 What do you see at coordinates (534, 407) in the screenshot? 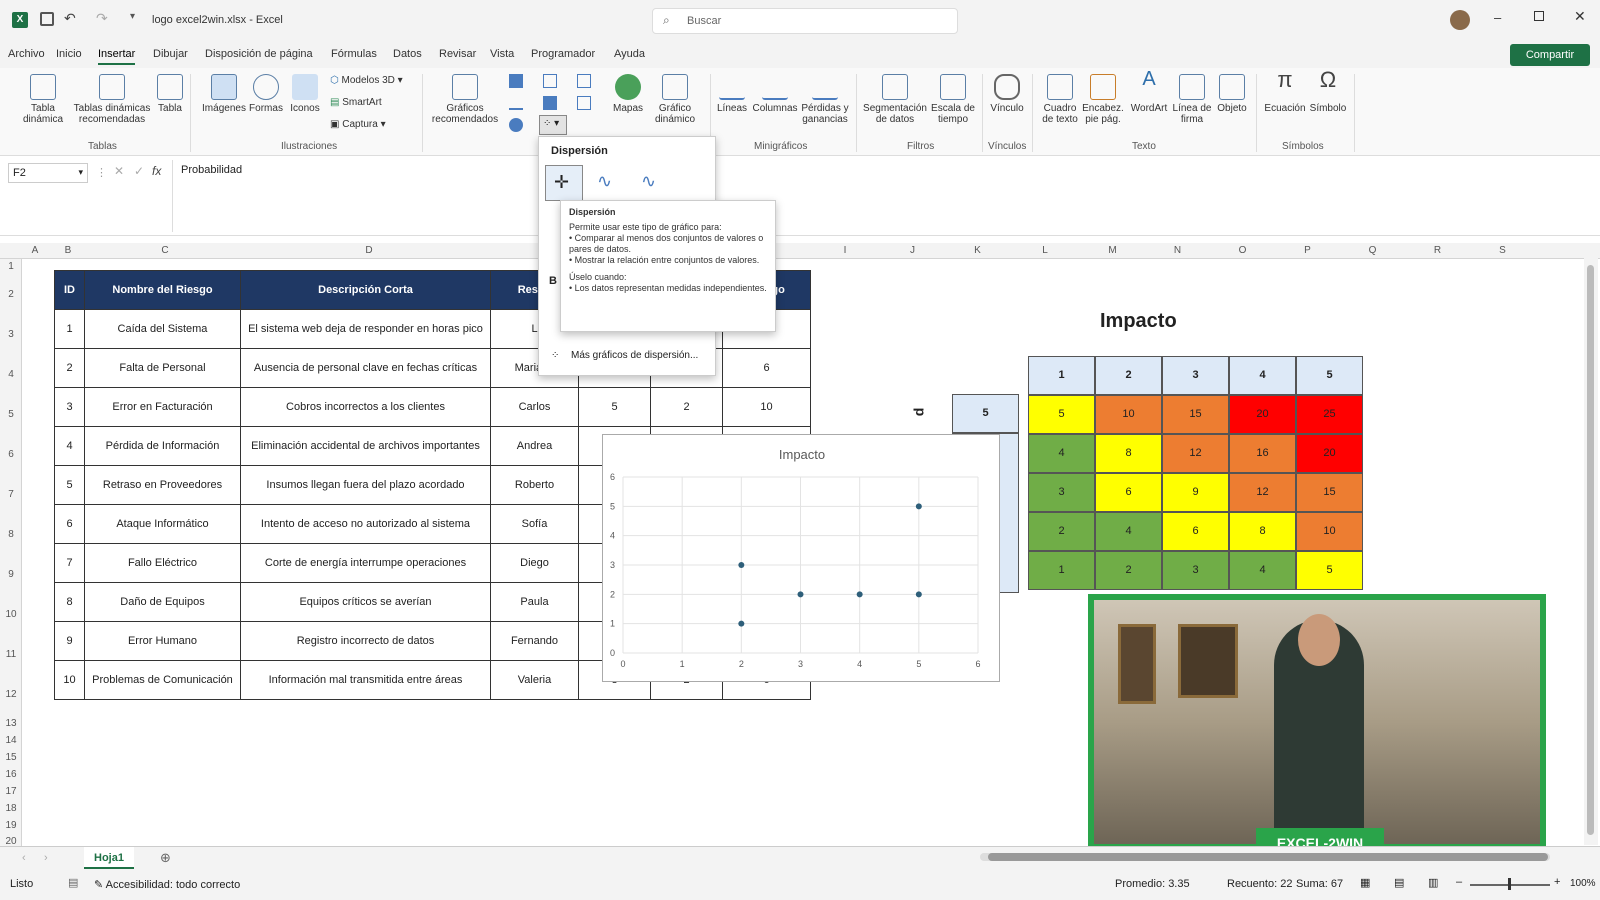
I see `table-cell: Carlos` at bounding box center [534, 407].